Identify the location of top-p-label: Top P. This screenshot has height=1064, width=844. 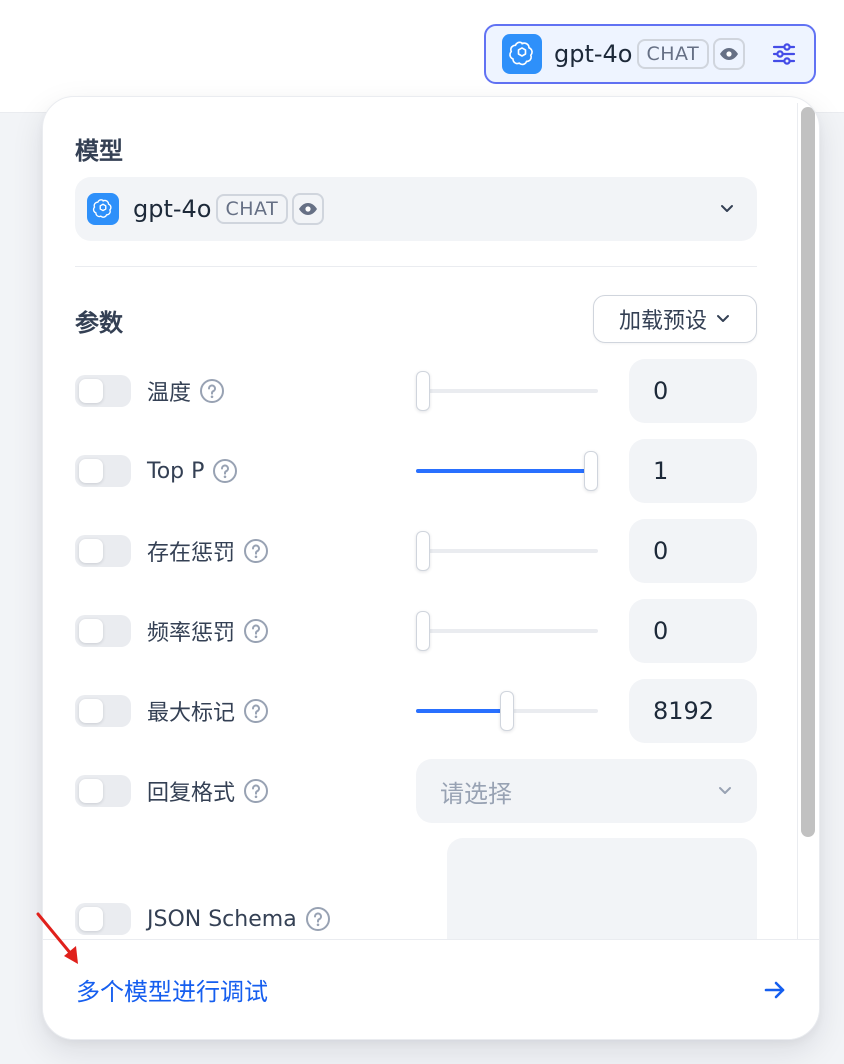
(176, 471).